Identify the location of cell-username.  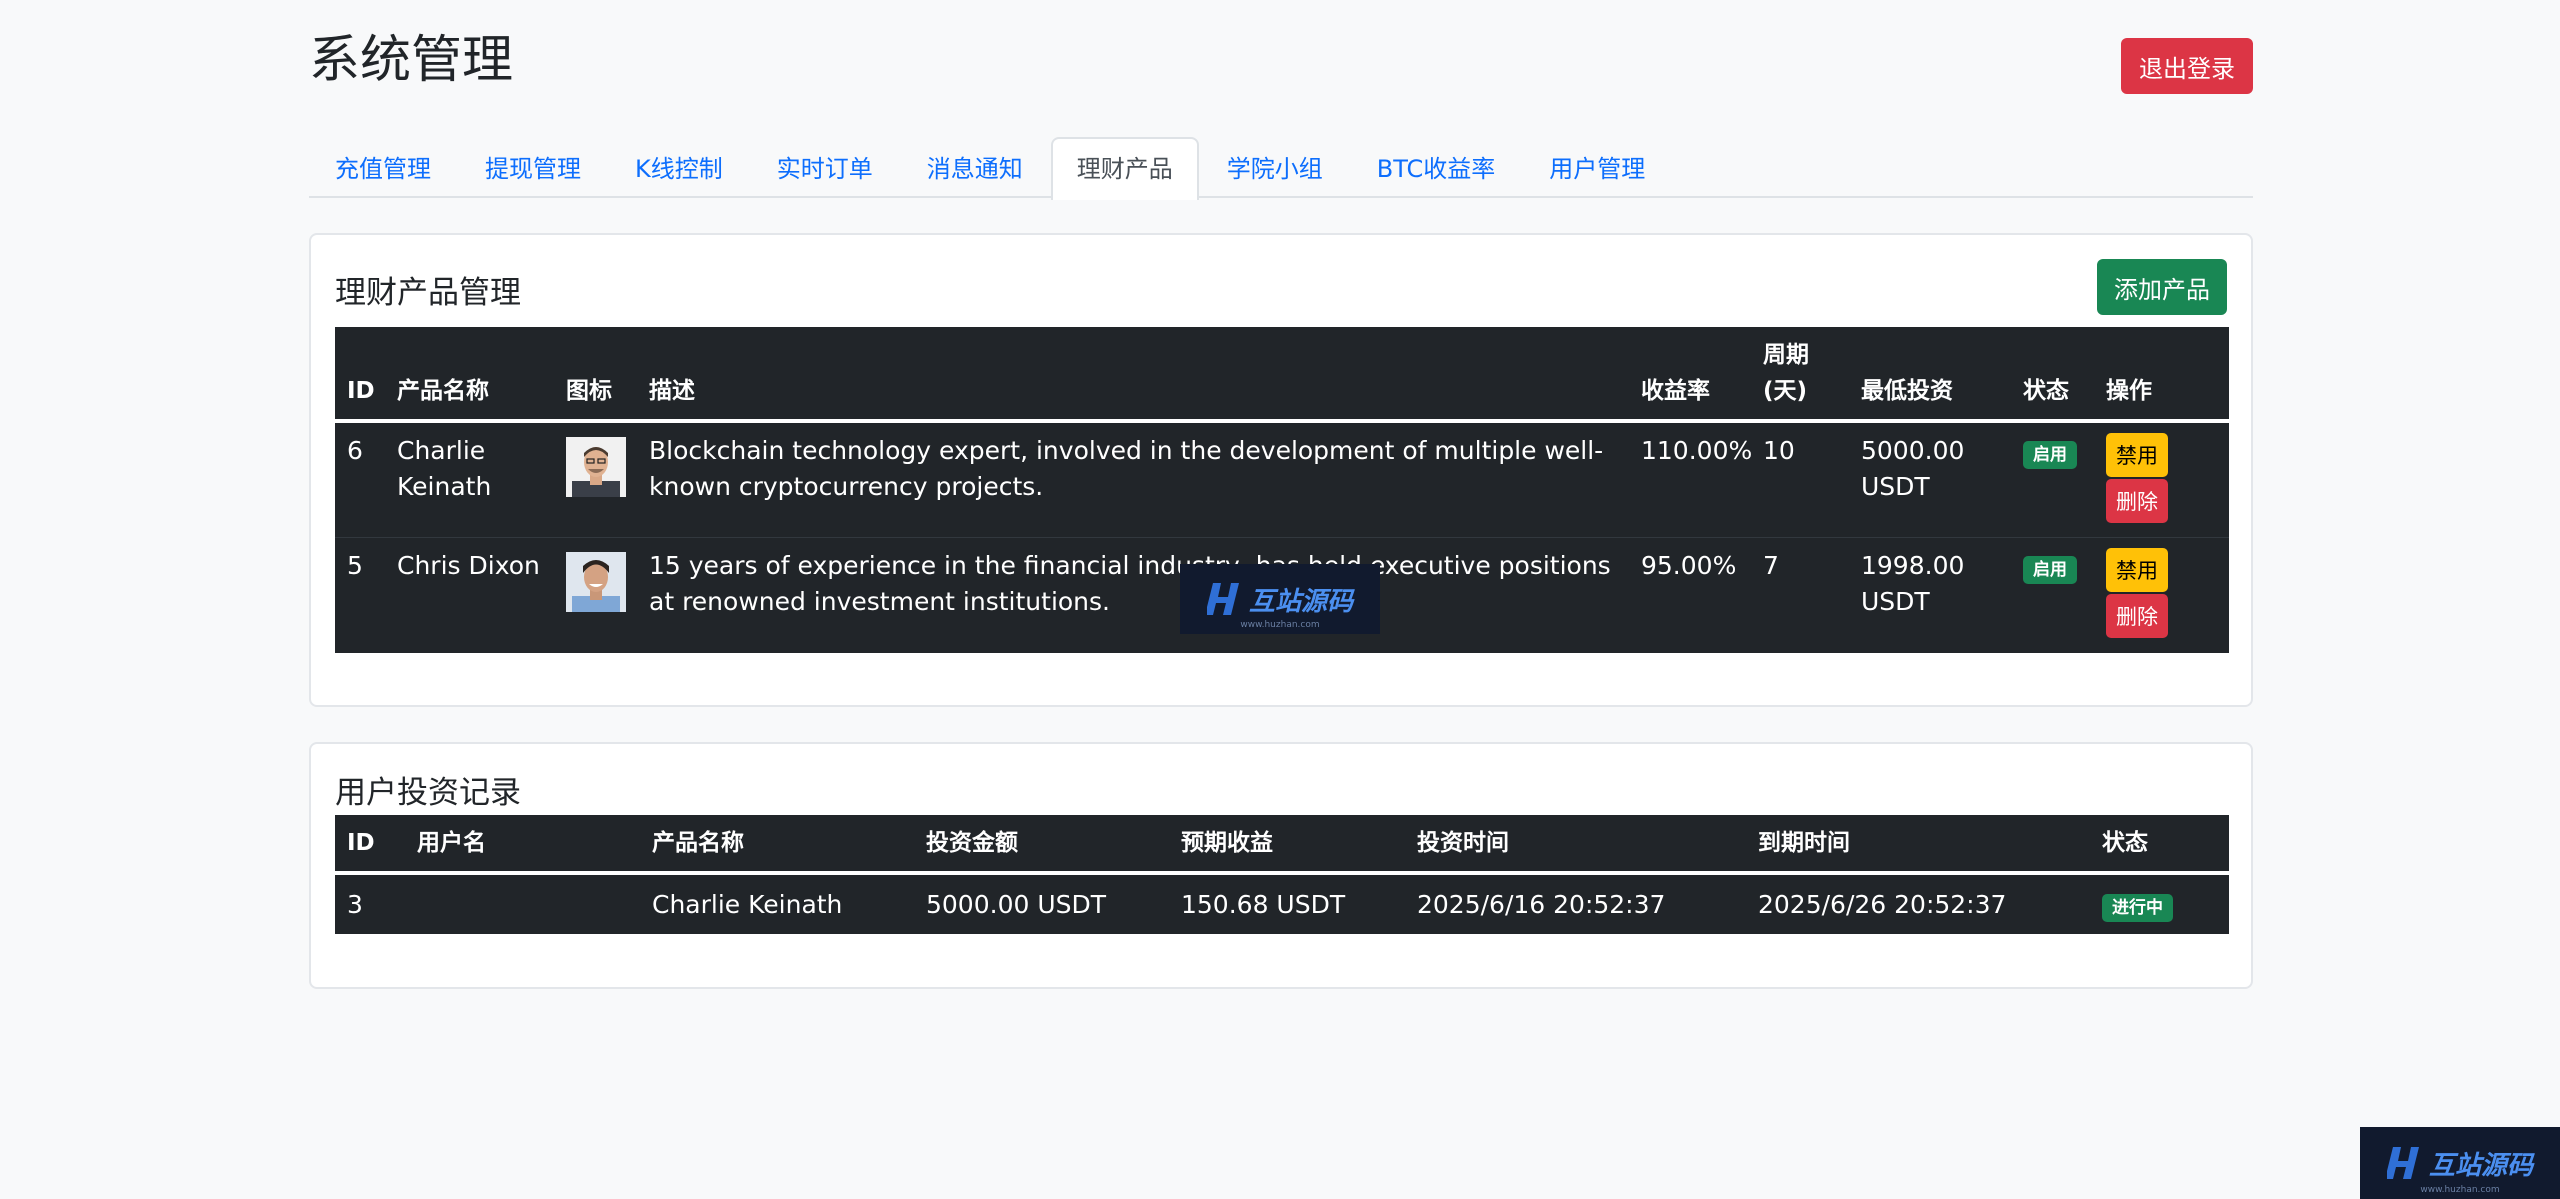
(522, 903).